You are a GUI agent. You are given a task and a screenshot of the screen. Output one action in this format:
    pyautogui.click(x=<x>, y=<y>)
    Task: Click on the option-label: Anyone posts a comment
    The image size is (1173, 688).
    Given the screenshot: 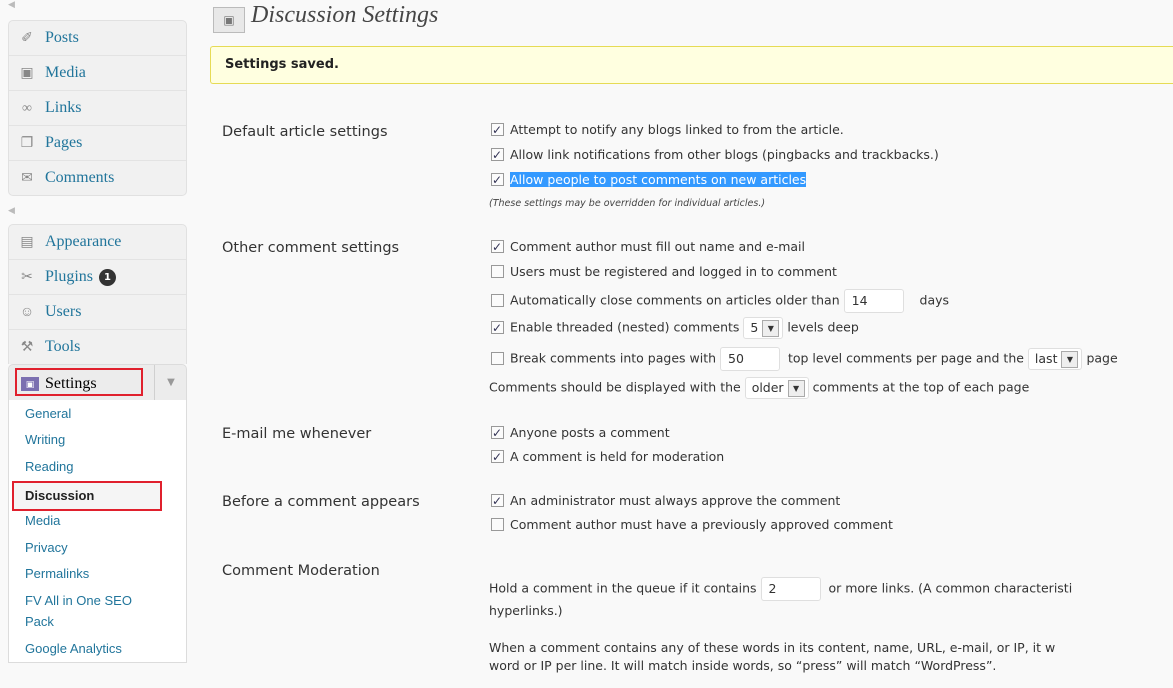 What is the action you would take?
    pyautogui.click(x=590, y=432)
    